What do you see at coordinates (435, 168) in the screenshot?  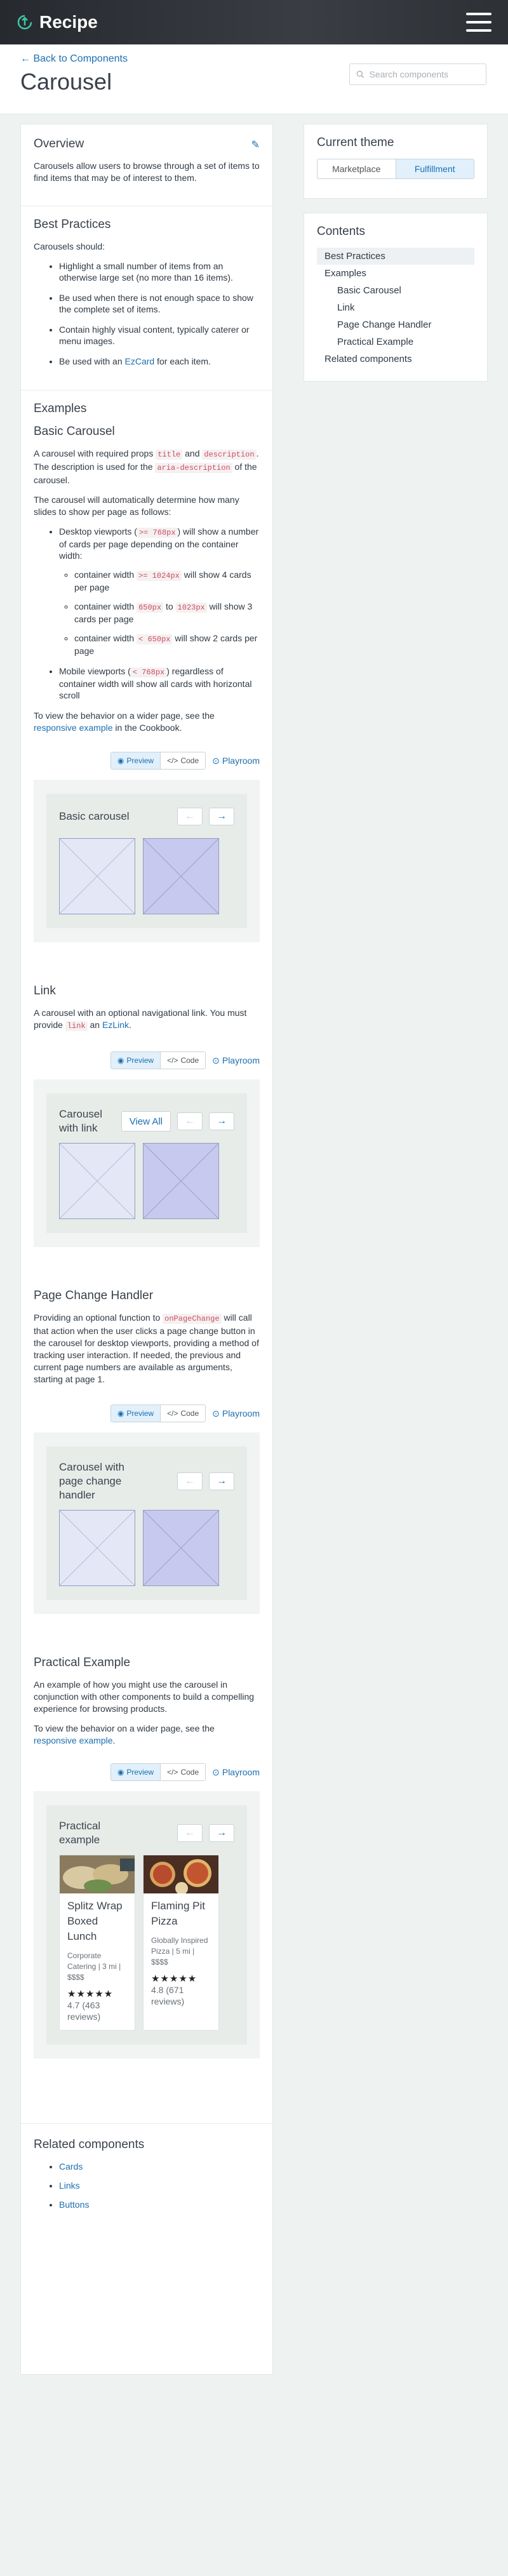 I see `theme-option-fulfillment: Fulfillment` at bounding box center [435, 168].